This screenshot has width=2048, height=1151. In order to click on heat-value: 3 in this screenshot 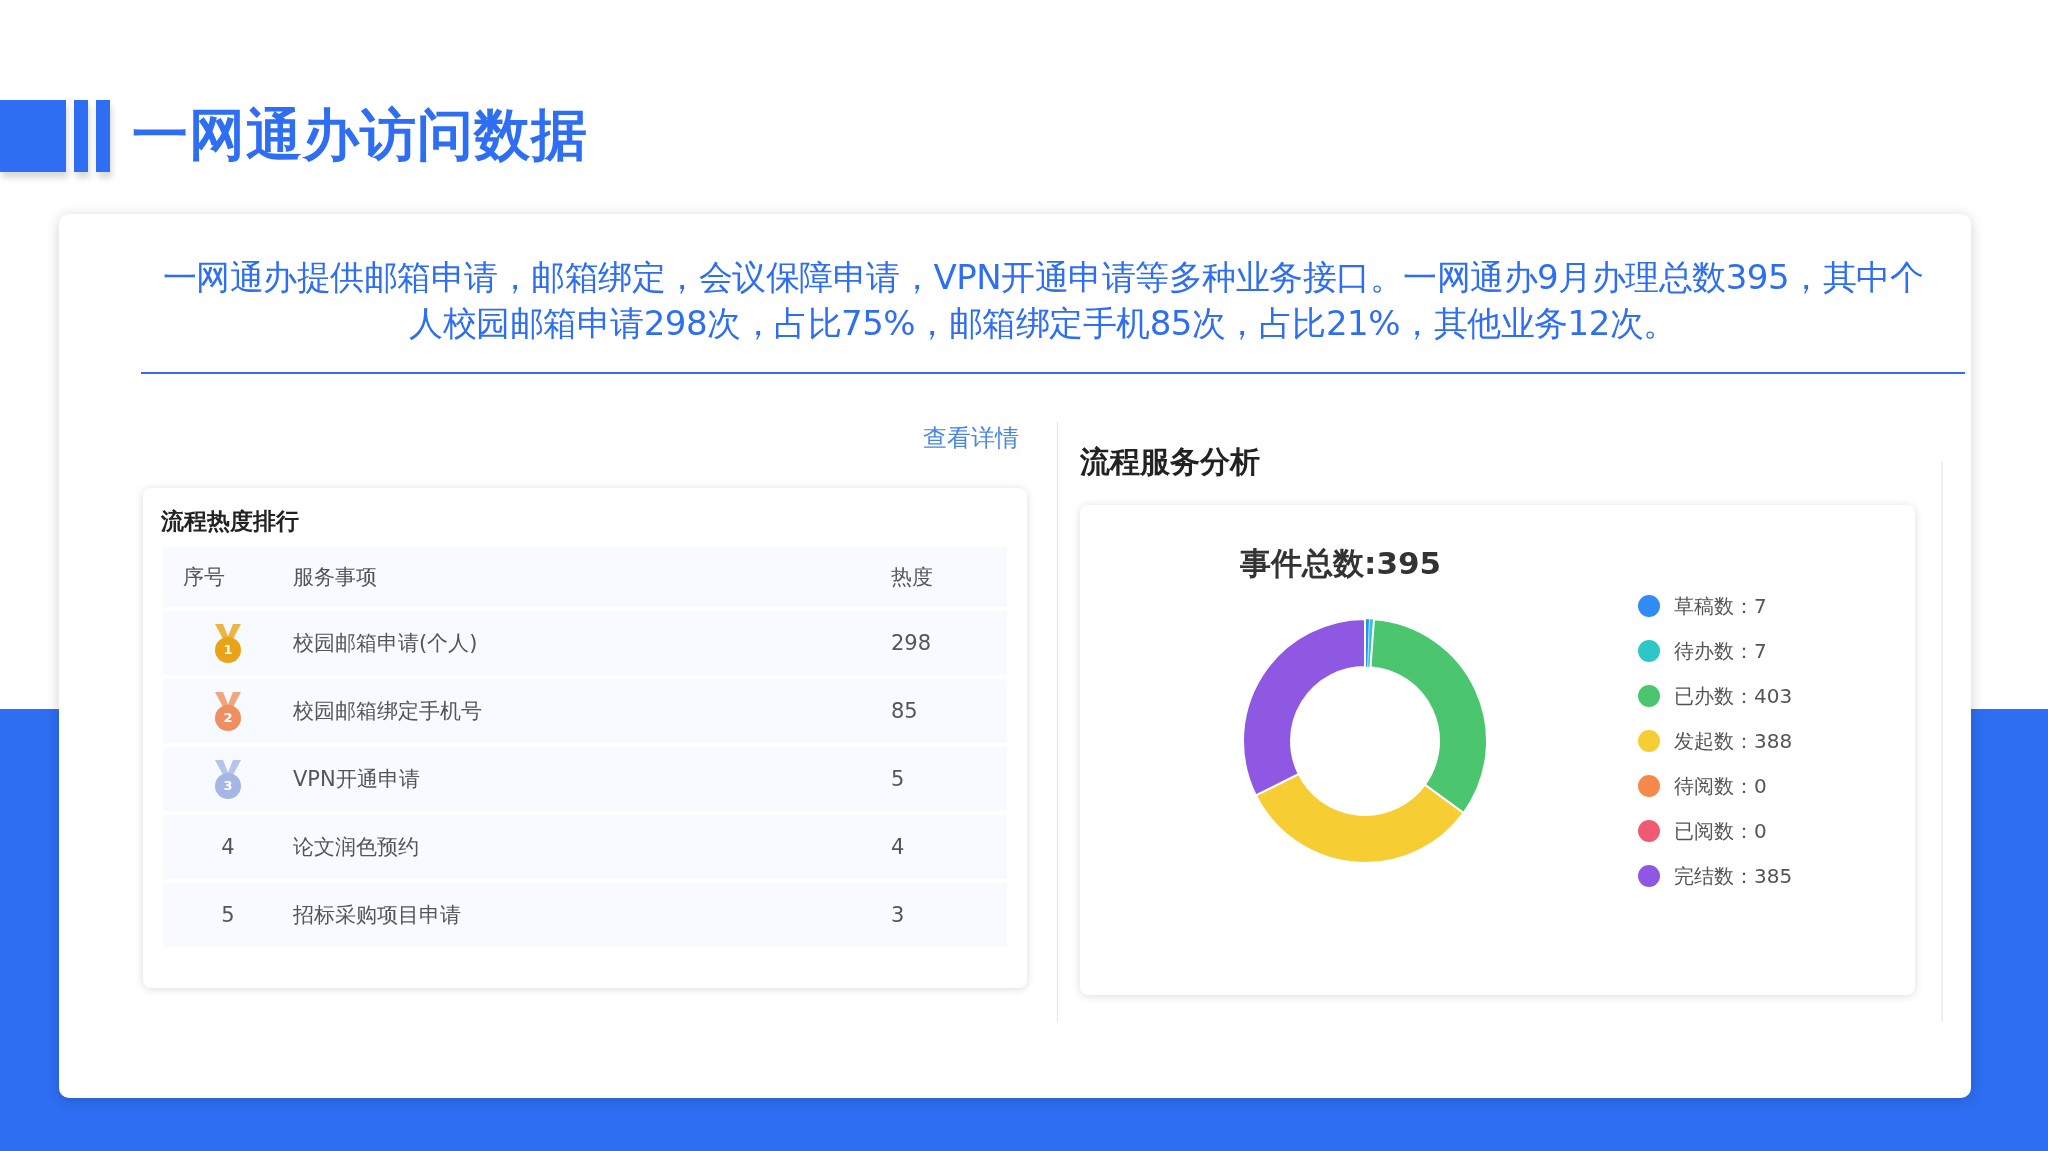, I will do `click(898, 915)`.